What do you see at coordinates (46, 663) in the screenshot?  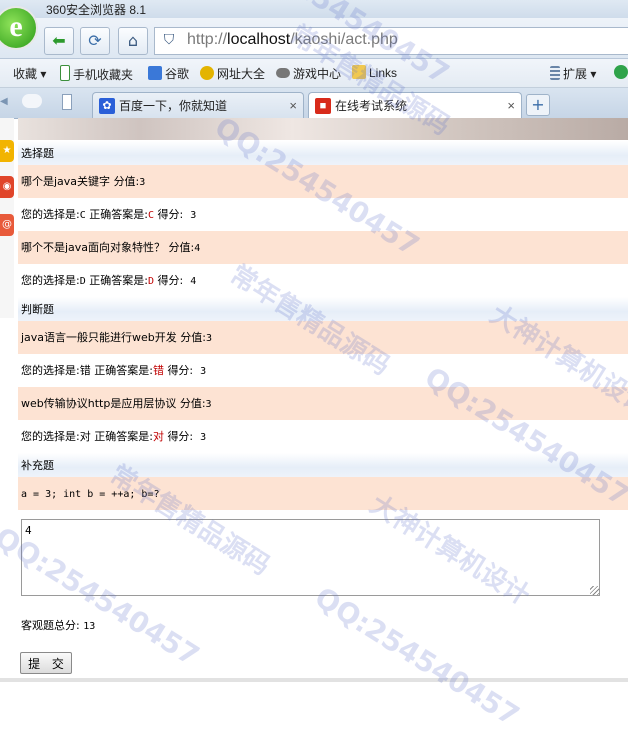 I see `submit-button: 提 交` at bounding box center [46, 663].